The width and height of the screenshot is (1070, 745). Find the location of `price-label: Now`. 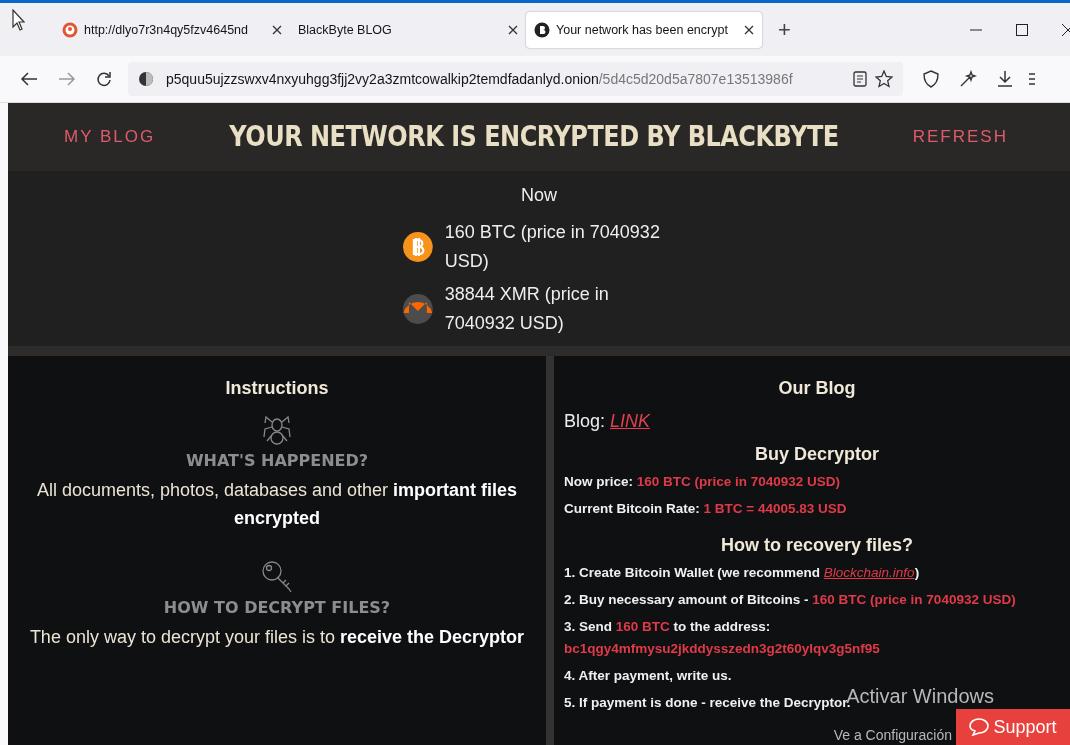

price-label: Now is located at coordinates (539, 195).